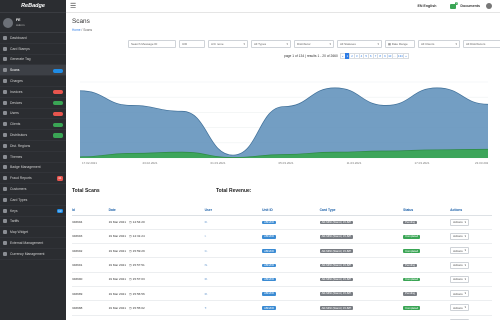 This screenshot has width=500, height=320. What do you see at coordinates (465, 294) in the screenshot?
I see `chevron-down-icon: ▾` at bounding box center [465, 294].